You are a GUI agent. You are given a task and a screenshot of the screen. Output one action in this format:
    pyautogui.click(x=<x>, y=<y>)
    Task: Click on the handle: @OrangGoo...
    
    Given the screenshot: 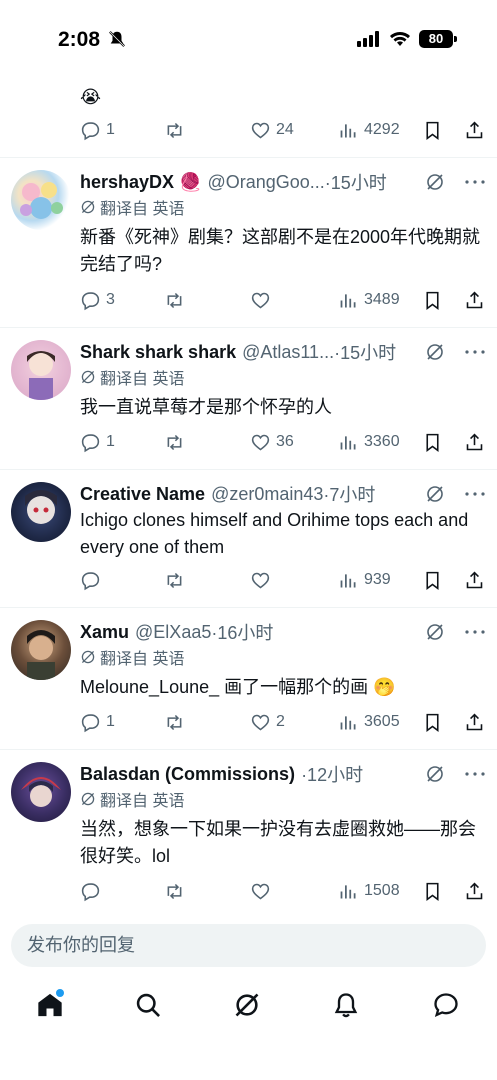 What is the action you would take?
    pyautogui.click(x=265, y=182)
    